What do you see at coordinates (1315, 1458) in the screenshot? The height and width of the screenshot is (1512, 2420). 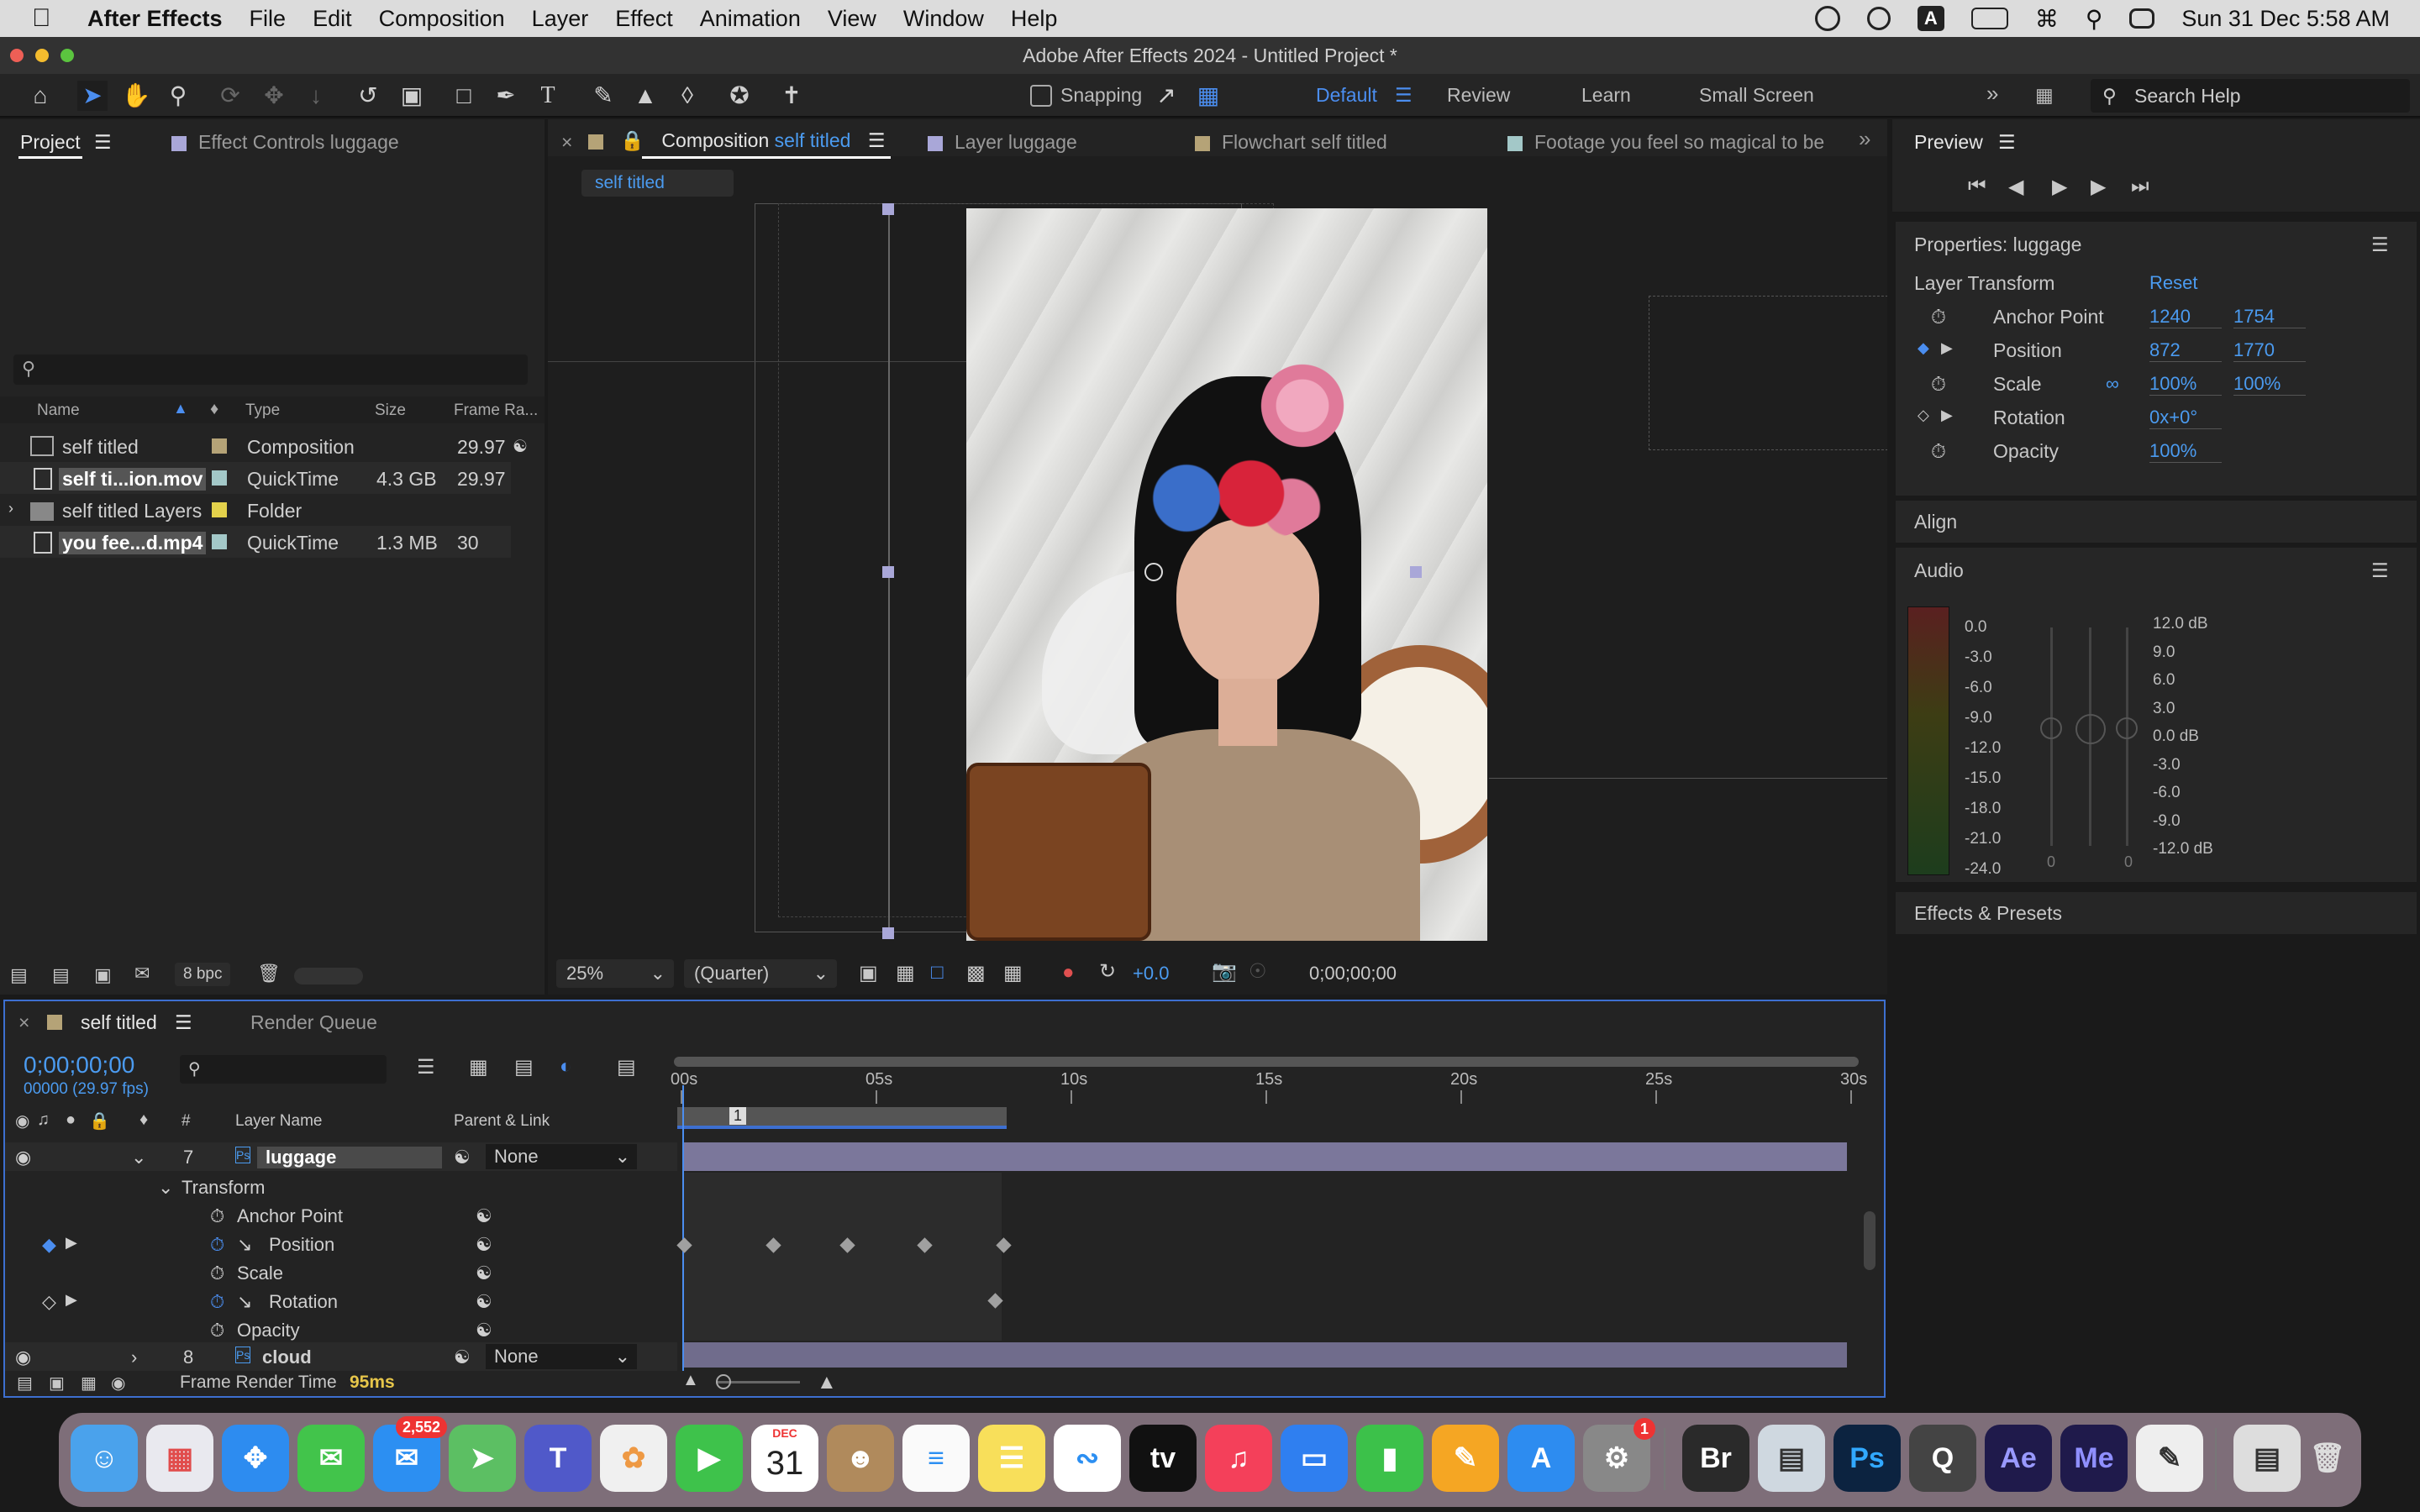 I see `keynote-icon: ▭` at bounding box center [1315, 1458].